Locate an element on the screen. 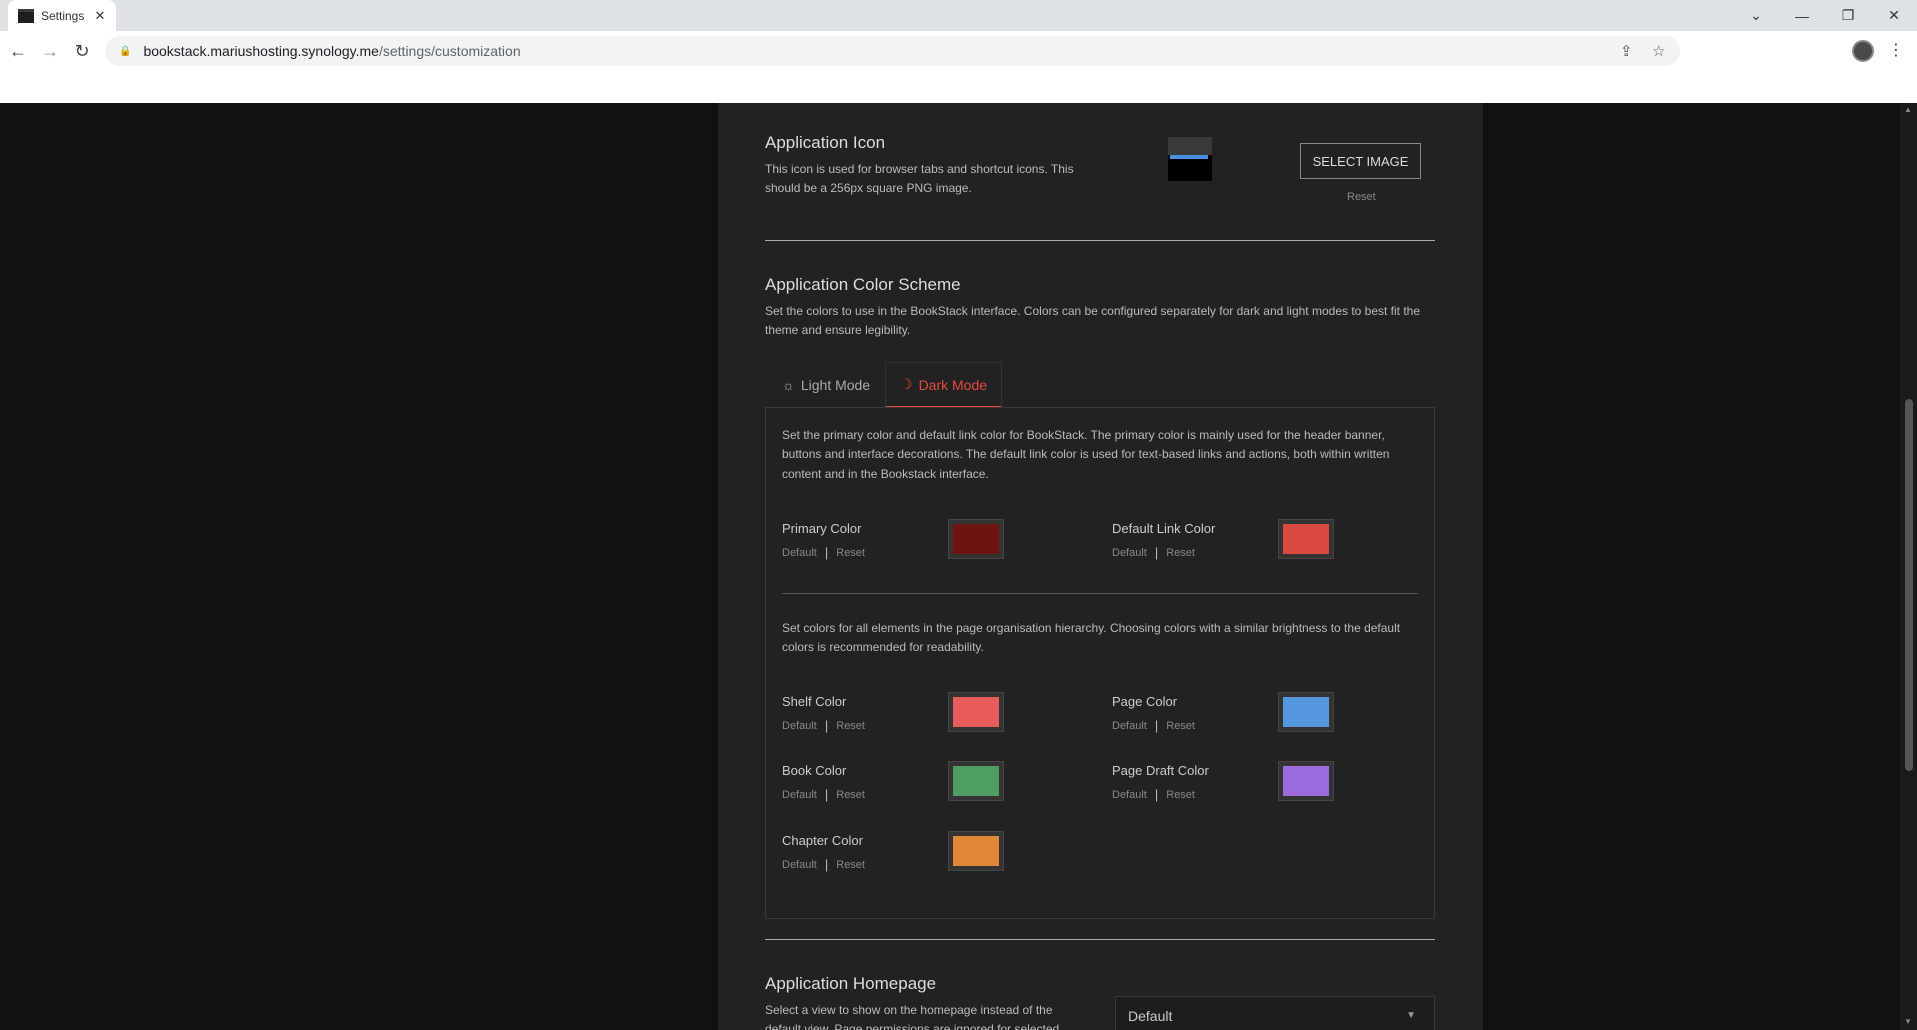 The height and width of the screenshot is (1030, 1917). page-color-label: Page Color is located at coordinates (1145, 701).